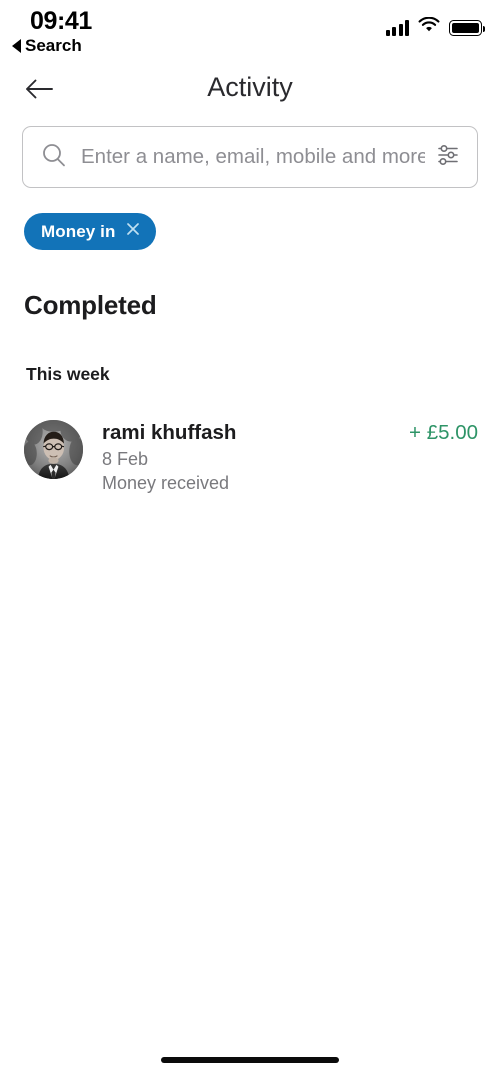 This screenshot has width=500, height=1080. What do you see at coordinates (16, 46) in the screenshot?
I see `triangle-left-icon` at bounding box center [16, 46].